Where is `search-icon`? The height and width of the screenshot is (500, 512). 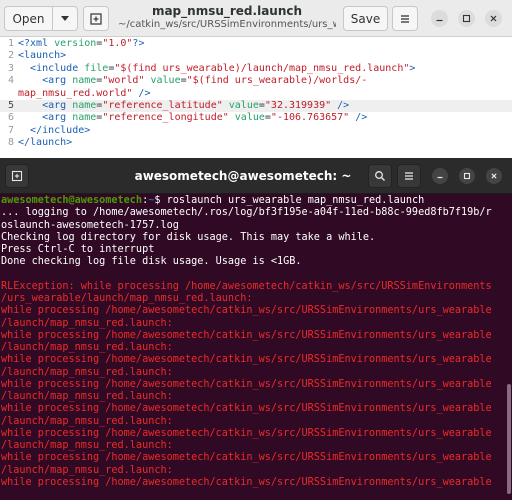 search-icon is located at coordinates (380, 176).